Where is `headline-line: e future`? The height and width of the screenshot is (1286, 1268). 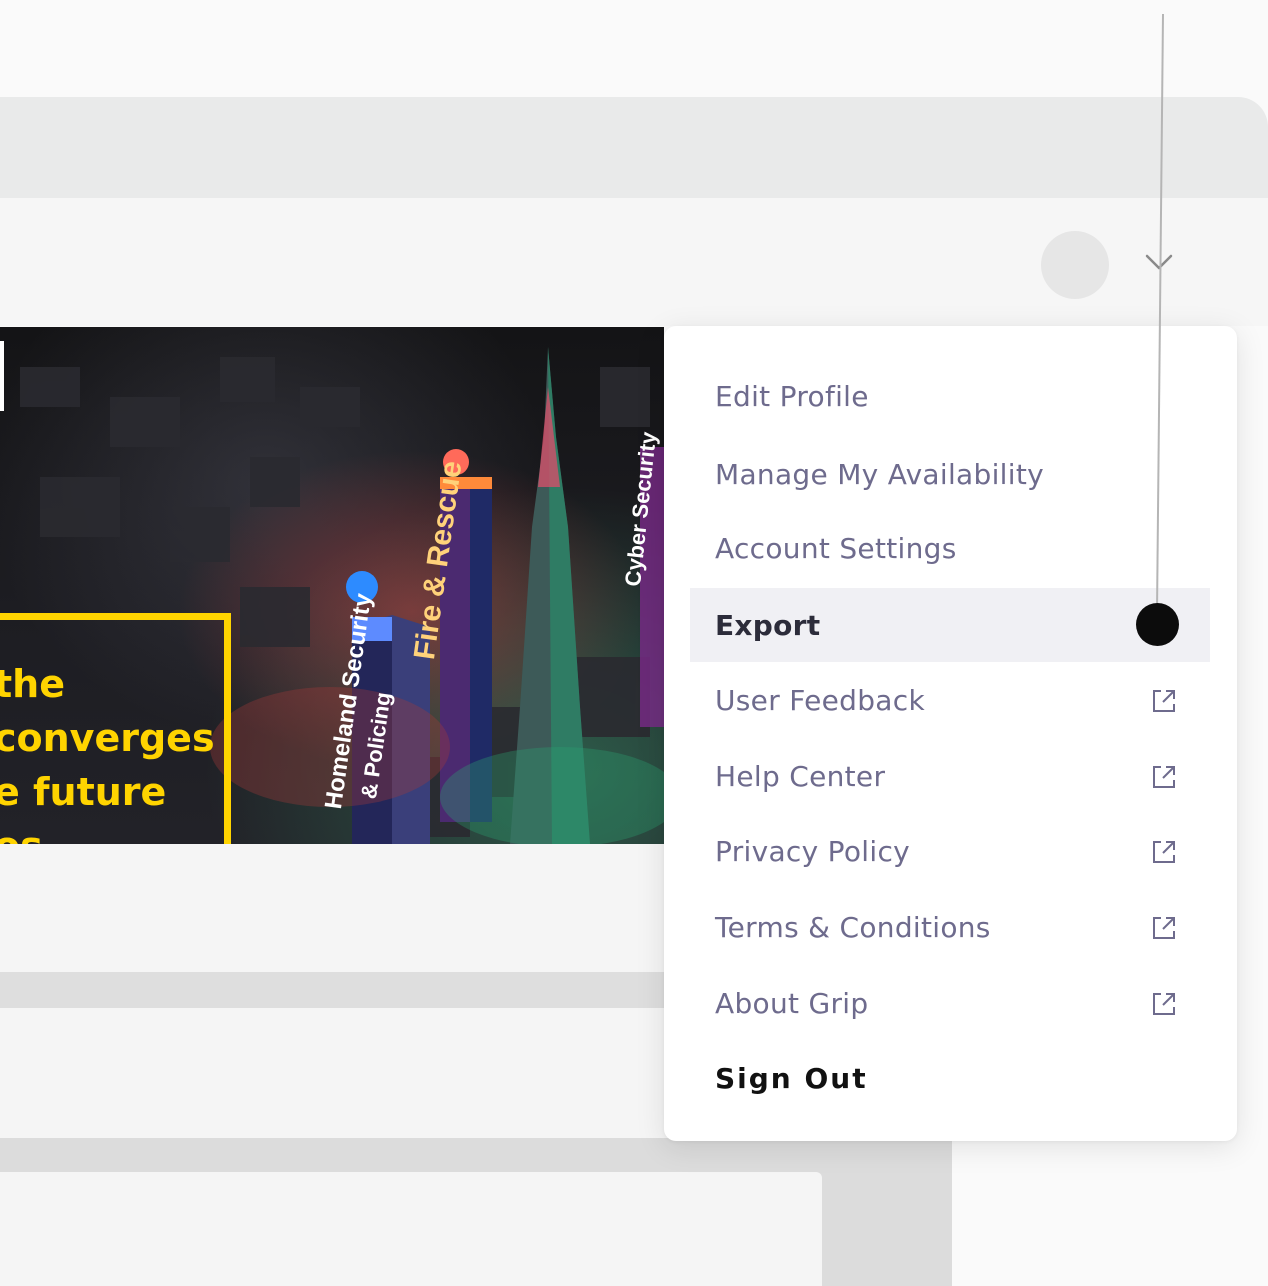
headline-line: e future is located at coordinates (83, 792).